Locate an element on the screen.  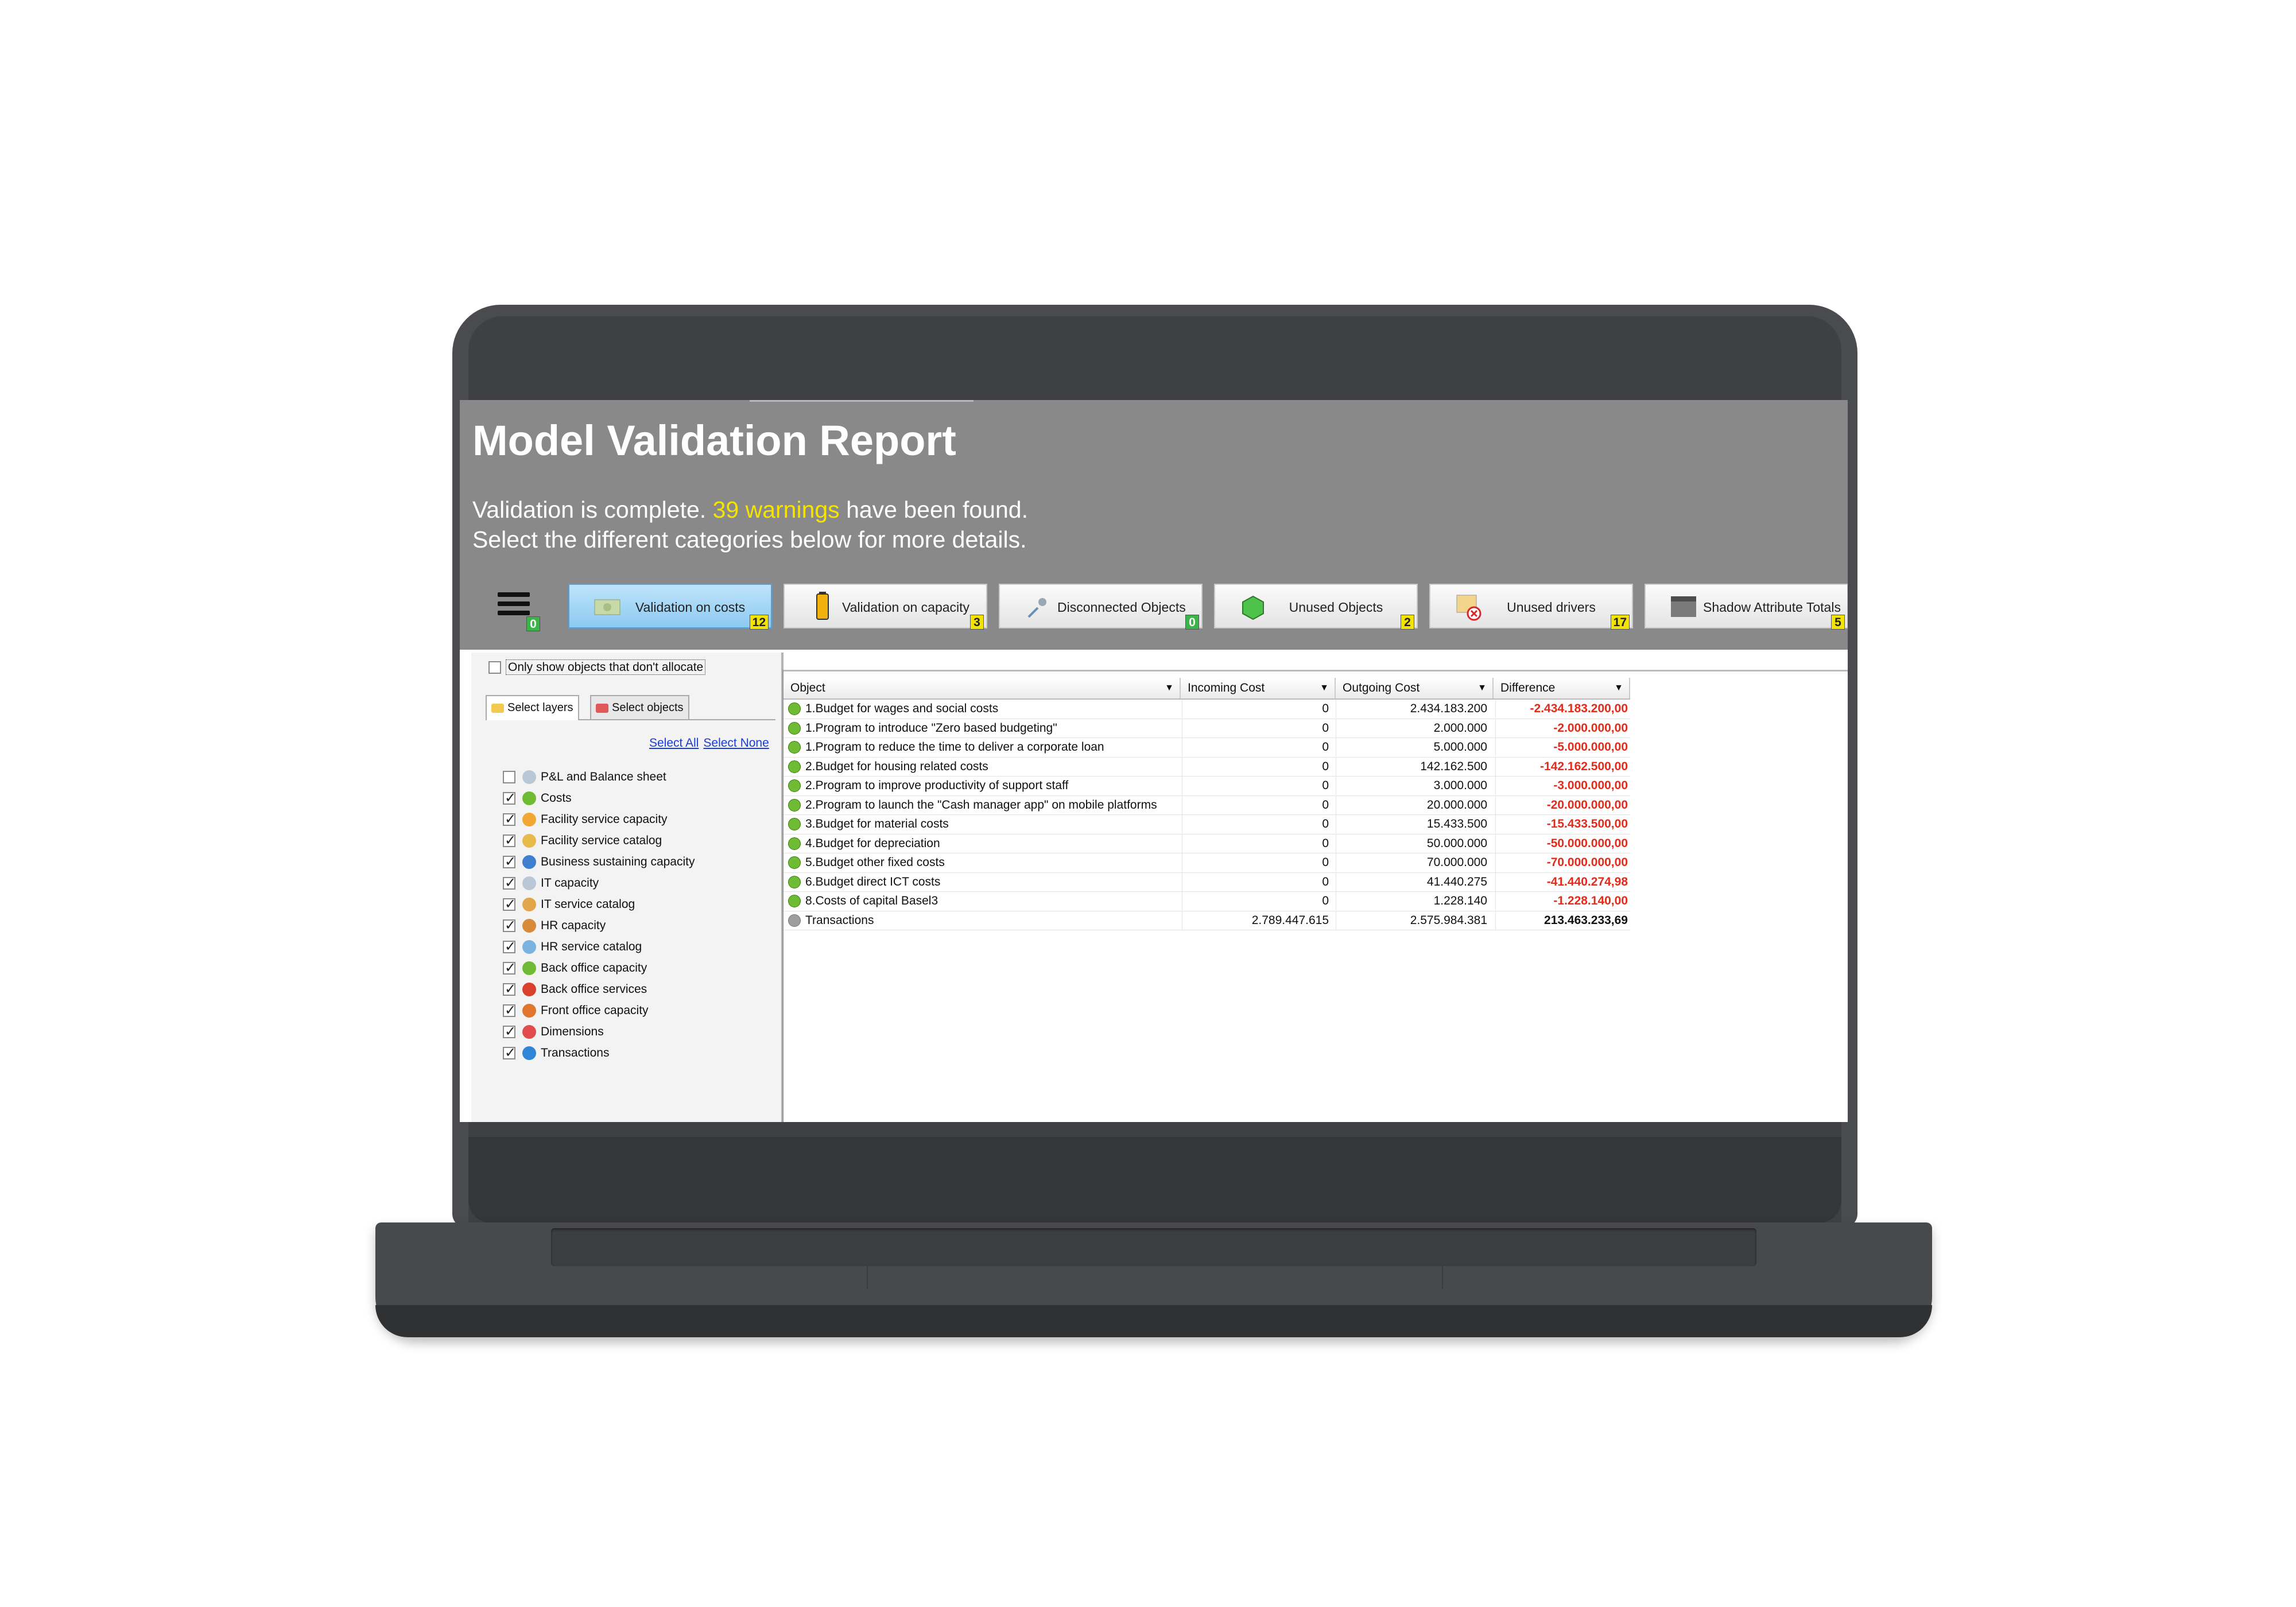
layer-item: Business sustaining capacity is located at coordinates (635, 862).